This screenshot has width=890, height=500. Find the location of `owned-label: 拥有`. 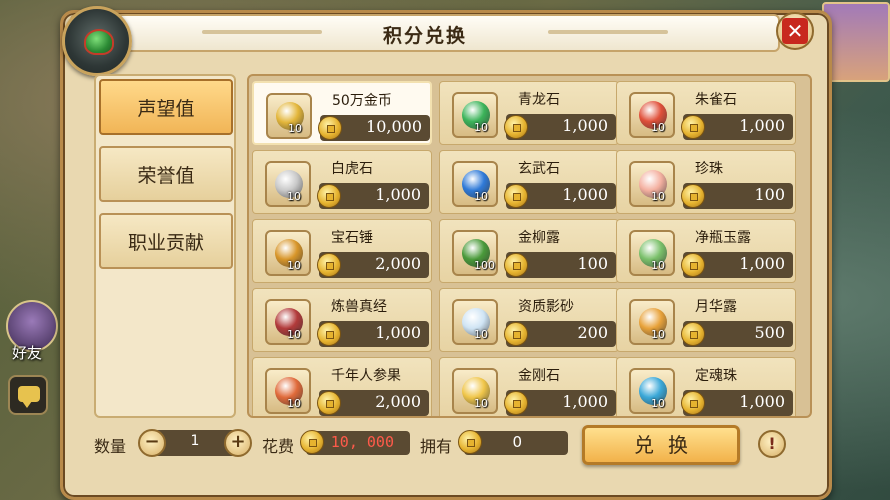

owned-label: 拥有 is located at coordinates (436, 446).